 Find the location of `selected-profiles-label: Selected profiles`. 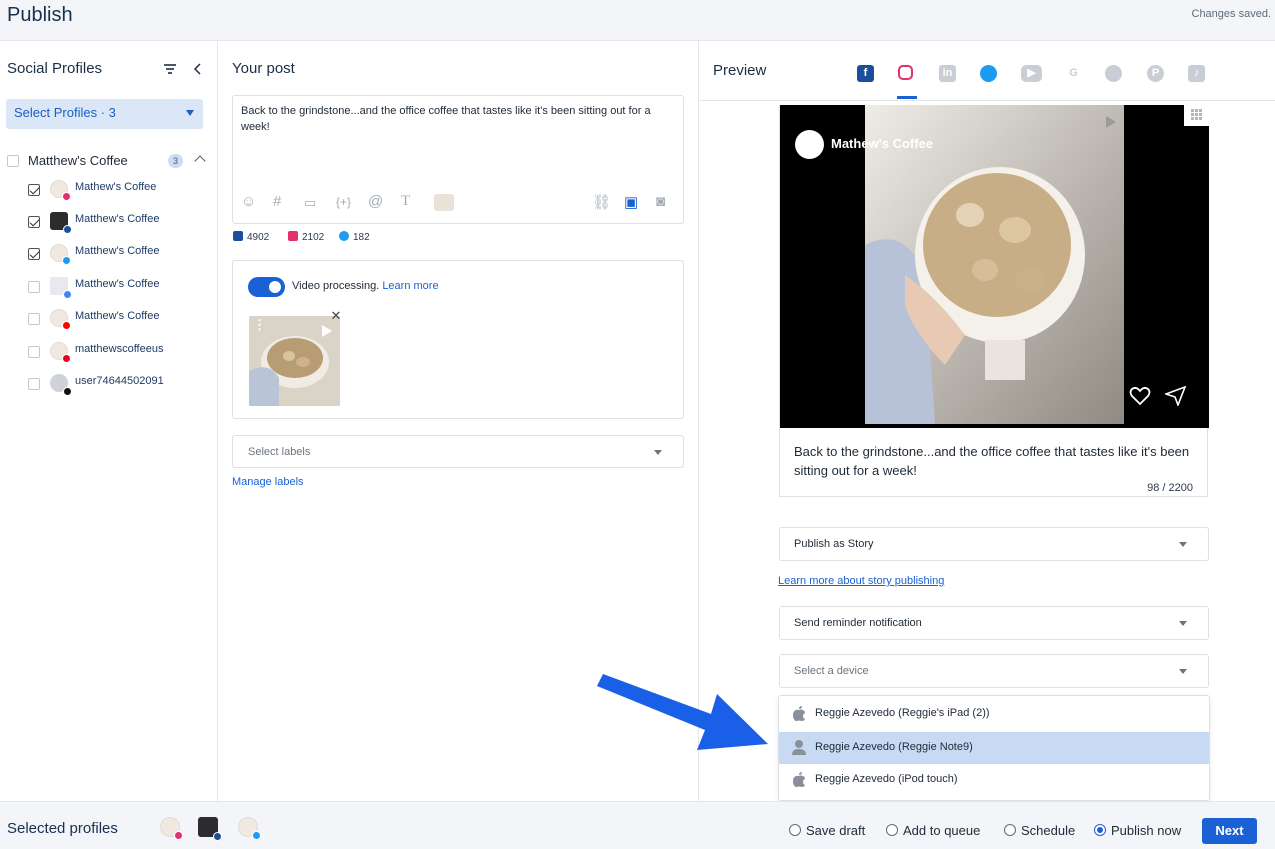

selected-profiles-label: Selected profiles is located at coordinates (62, 828).